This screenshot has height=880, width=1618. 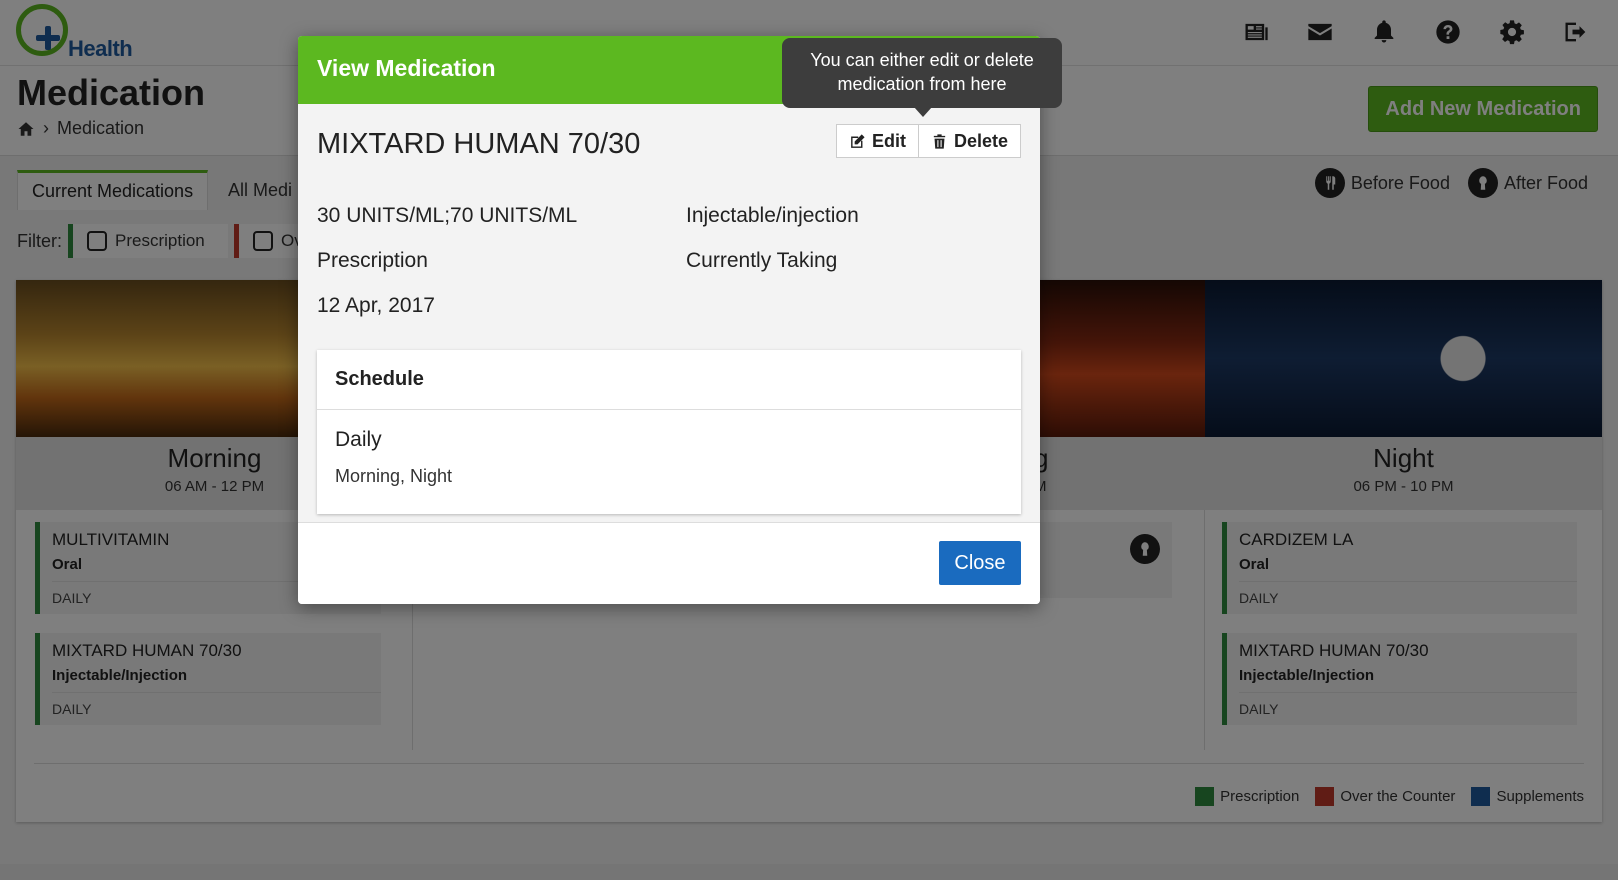 What do you see at coordinates (358, 439) in the screenshot?
I see `schedule-frequency: Daily` at bounding box center [358, 439].